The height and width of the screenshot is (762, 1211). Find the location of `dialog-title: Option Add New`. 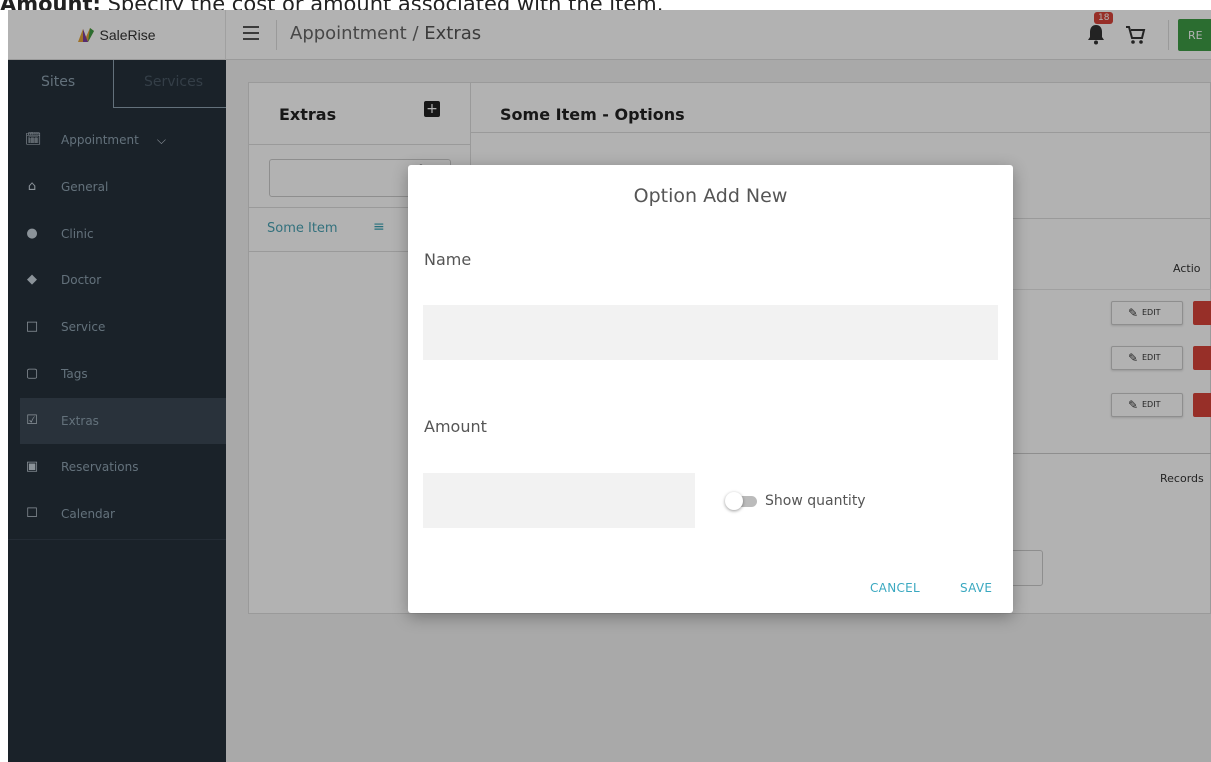

dialog-title: Option Add New is located at coordinates (710, 196).